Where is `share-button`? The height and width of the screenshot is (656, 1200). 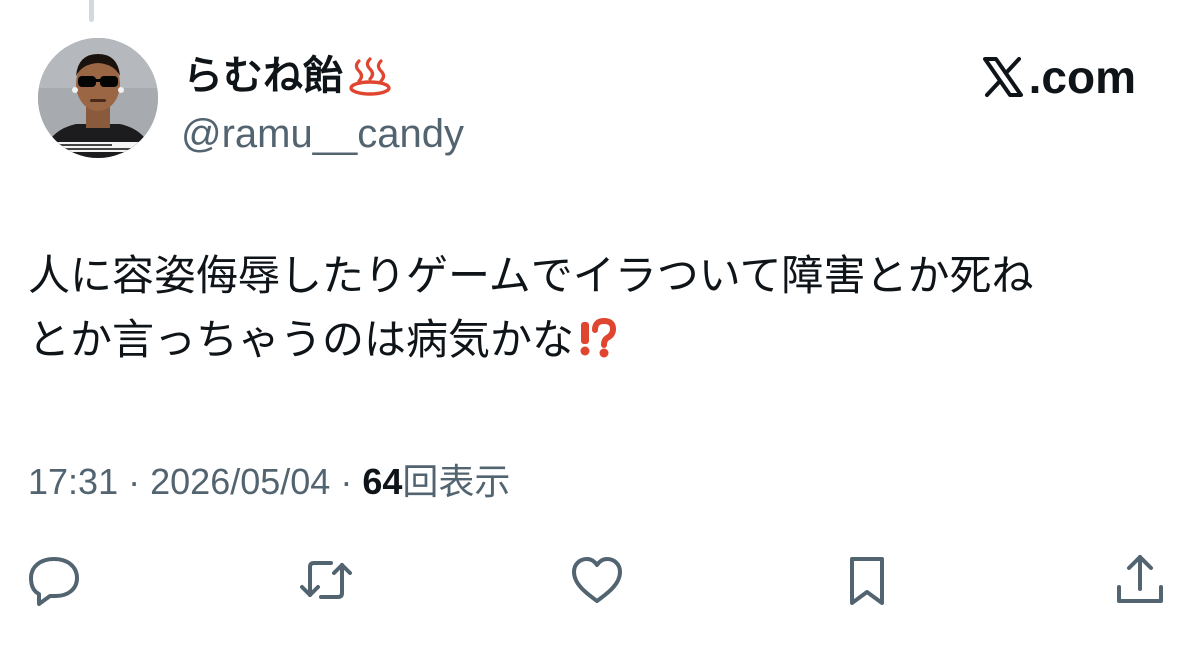 share-button is located at coordinates (1140, 580).